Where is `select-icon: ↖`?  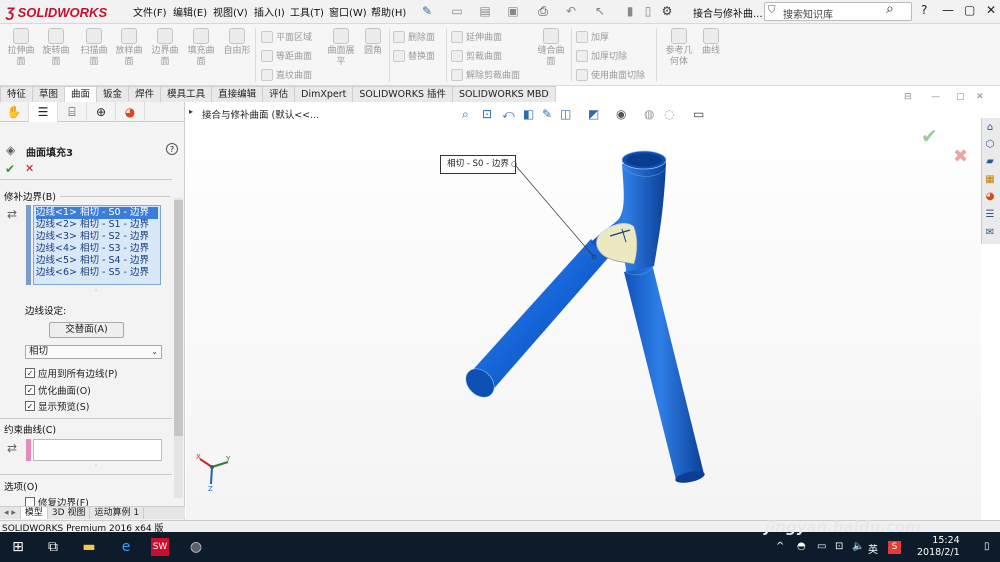
select-icon: ↖ is located at coordinates (600, 11).